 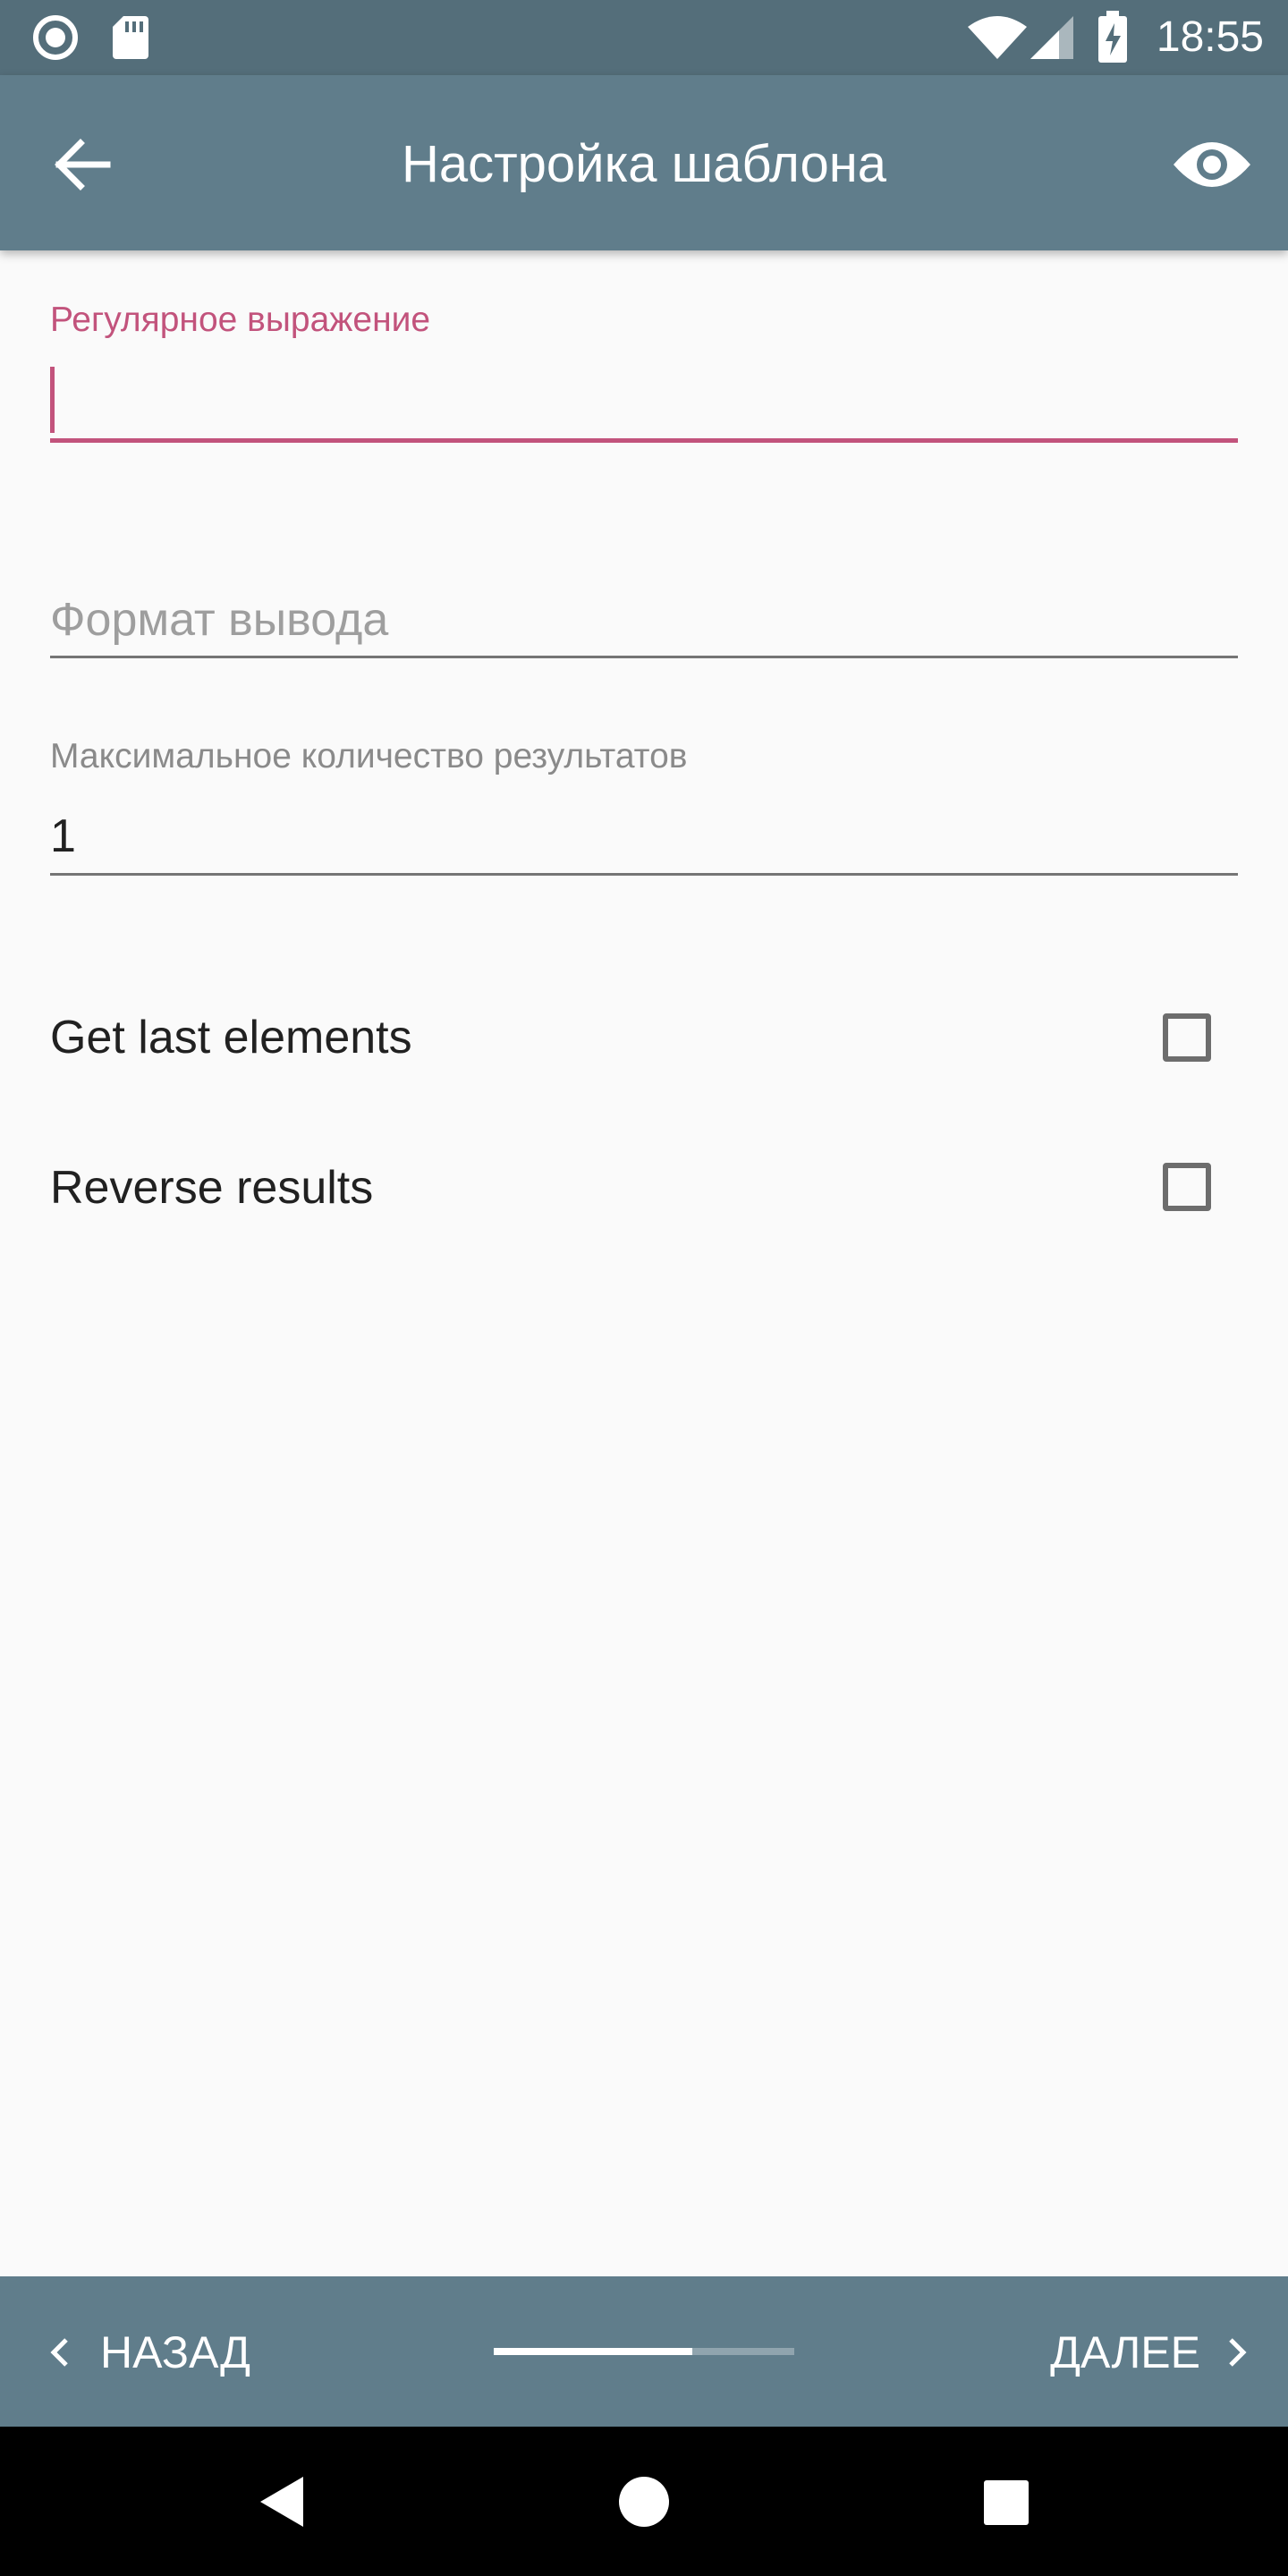 I want to click on home-circle-icon, so click(x=644, y=2502).